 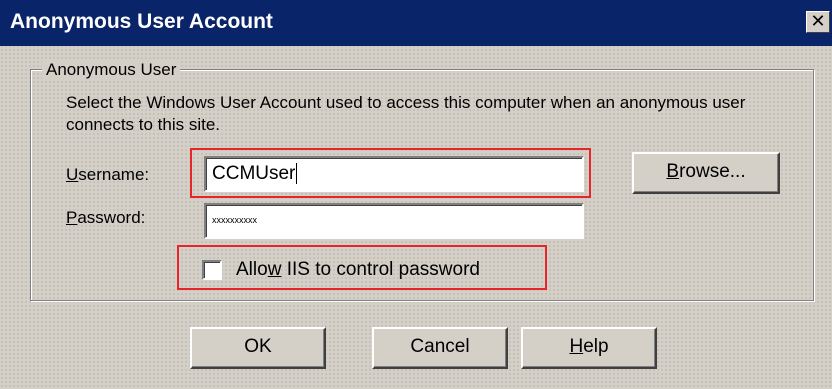 What do you see at coordinates (141, 21) in the screenshot?
I see `window-title: Anonymous User Account` at bounding box center [141, 21].